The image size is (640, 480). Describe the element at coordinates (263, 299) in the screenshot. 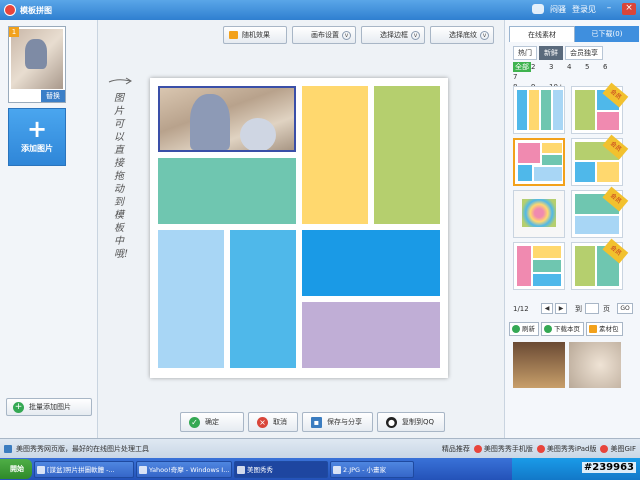

I see `collage-cell-blue` at that location.